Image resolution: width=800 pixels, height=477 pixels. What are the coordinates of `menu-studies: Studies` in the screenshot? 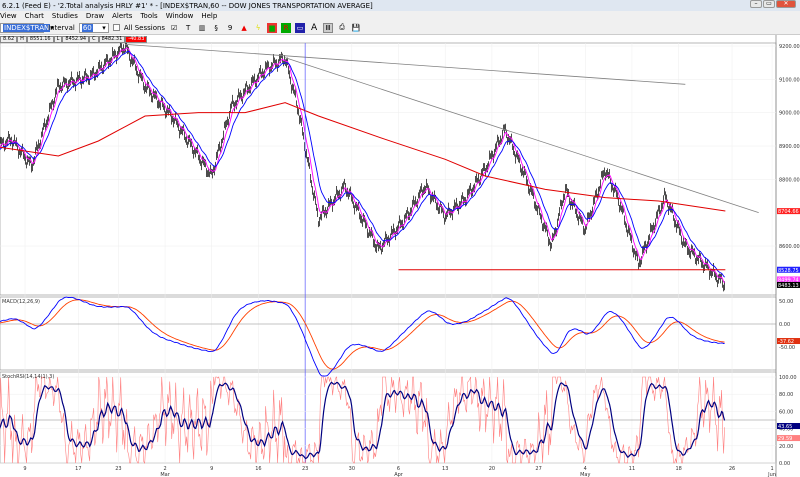 It's located at (65, 16).